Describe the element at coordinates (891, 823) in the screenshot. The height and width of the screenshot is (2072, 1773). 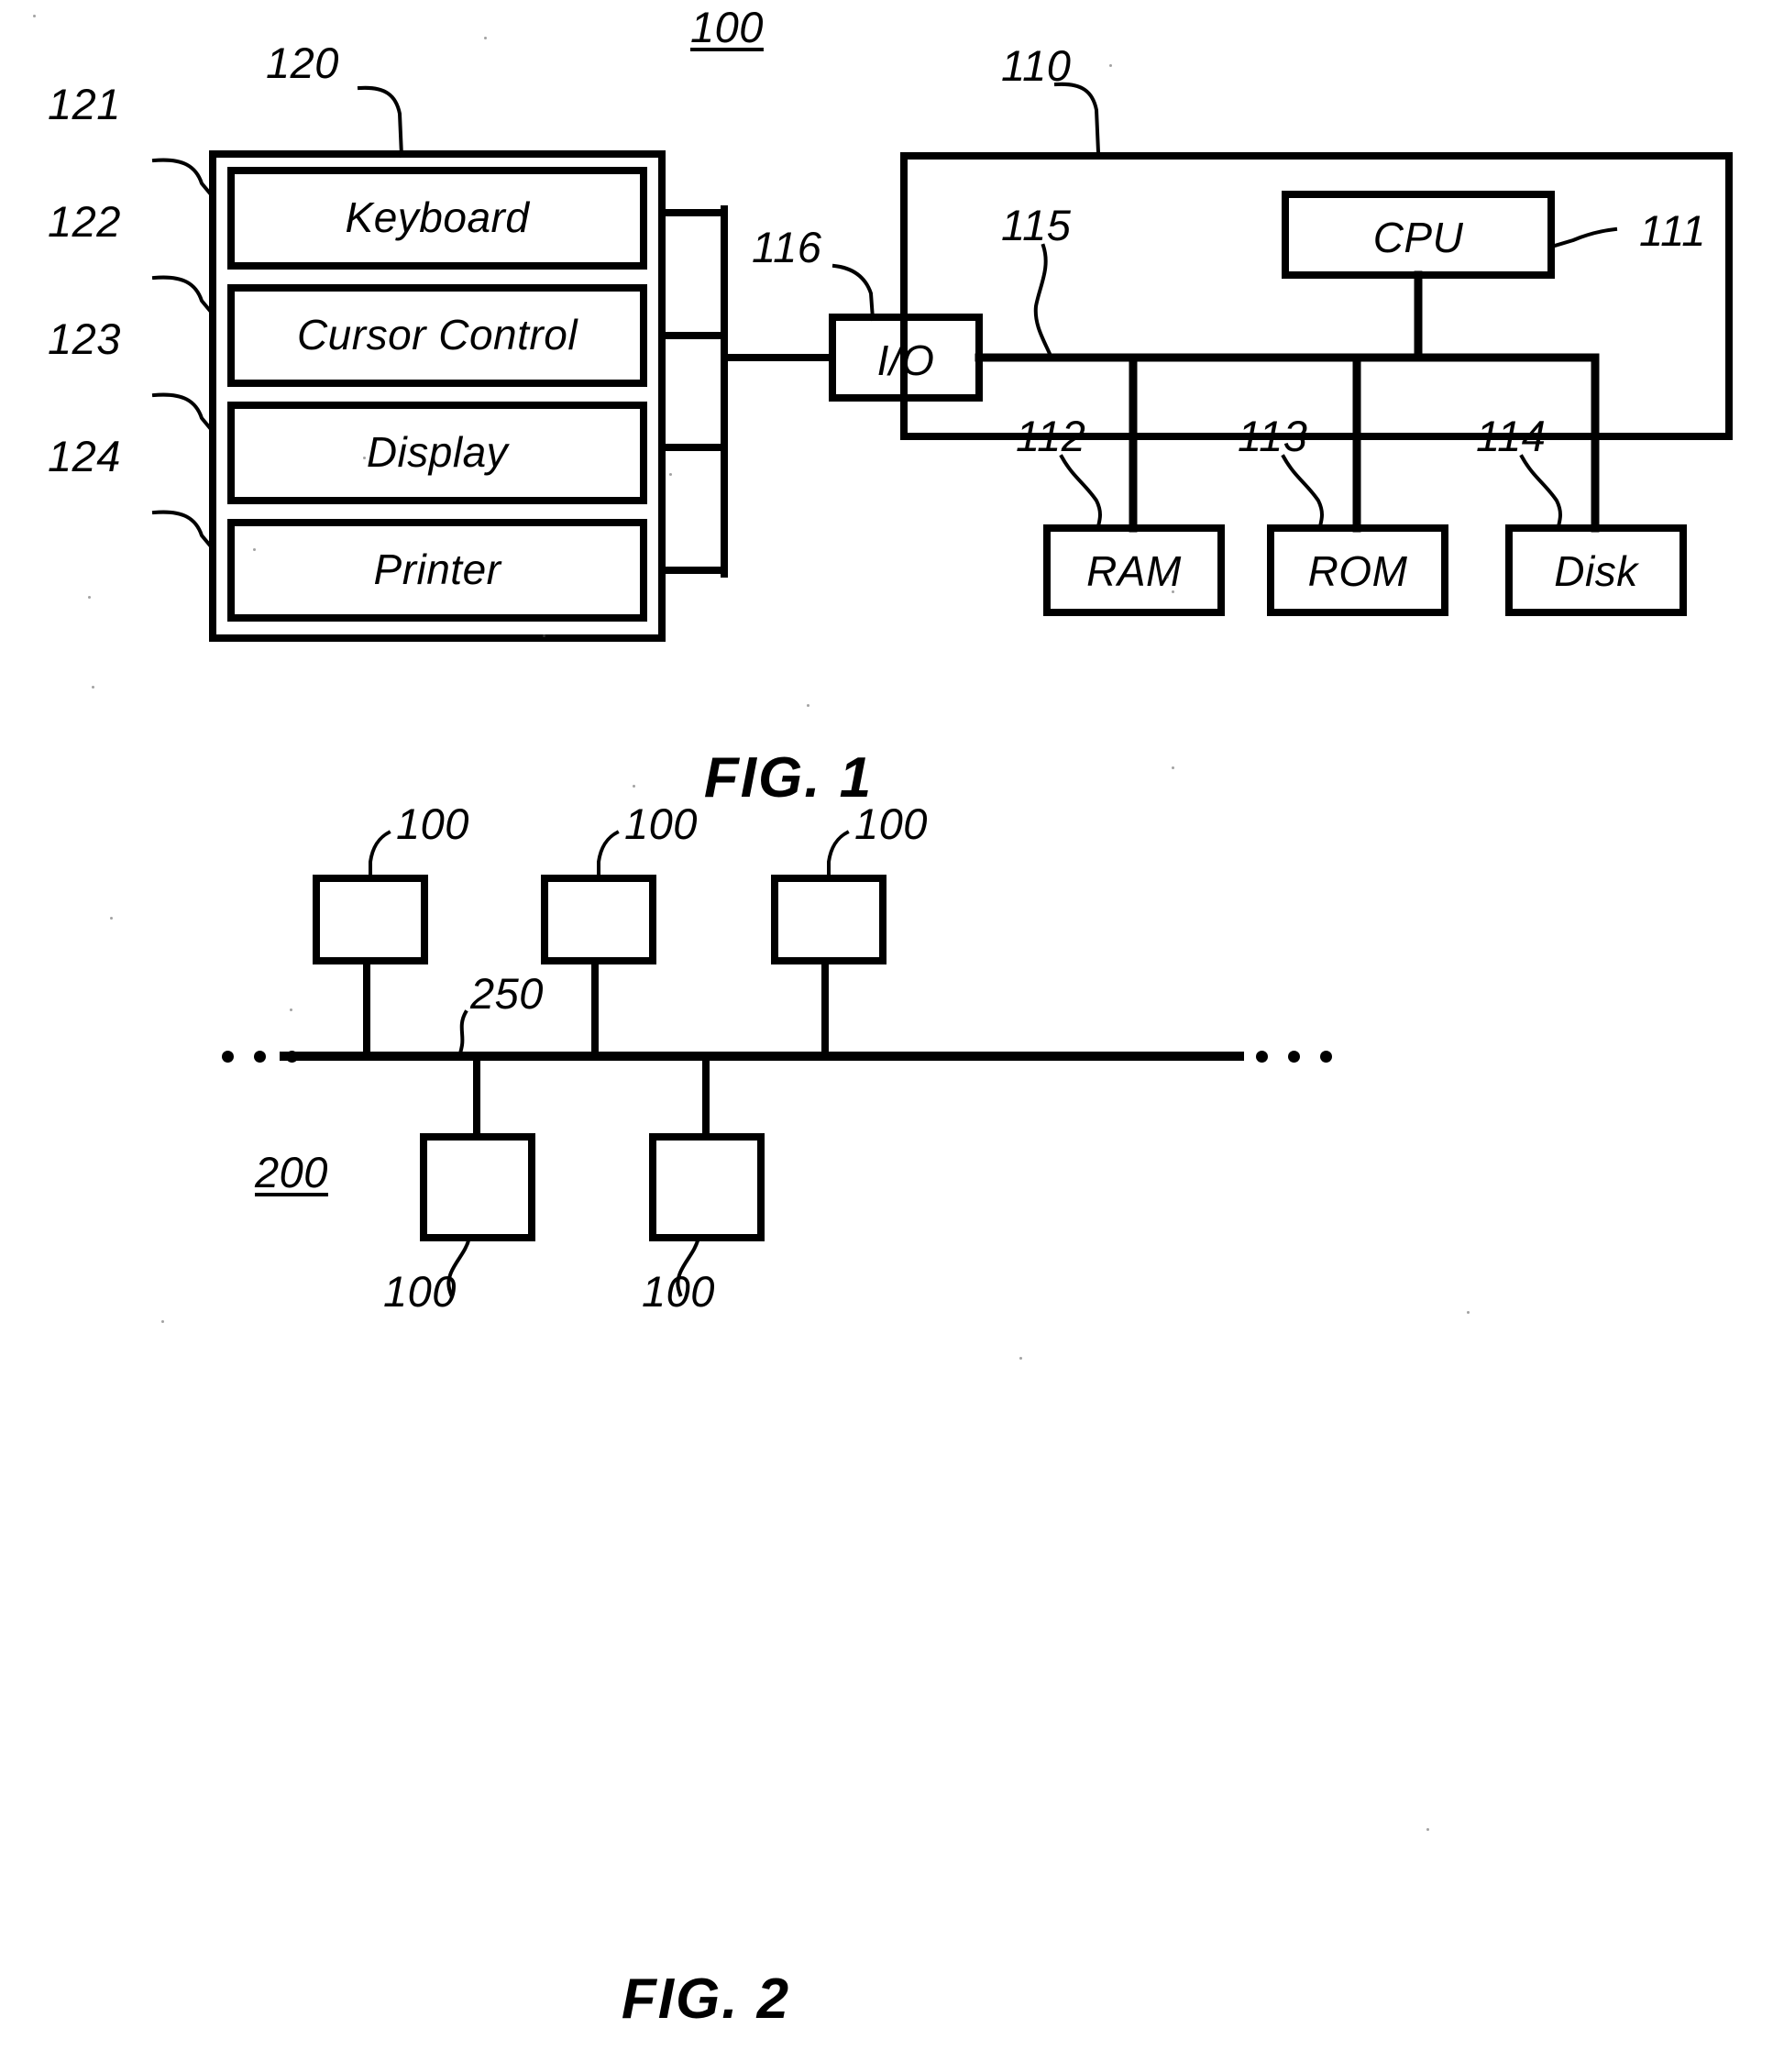
I see `fig2-ref-top-3: 100` at that location.